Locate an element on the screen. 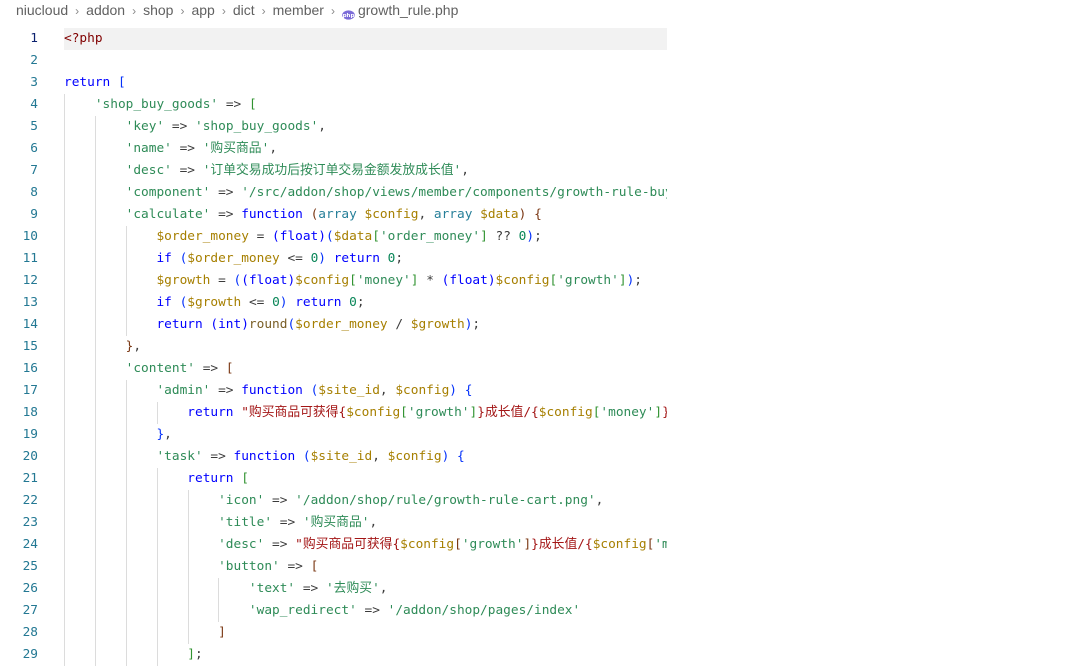  code-line: 25 'button' => [ is located at coordinates (333, 567).